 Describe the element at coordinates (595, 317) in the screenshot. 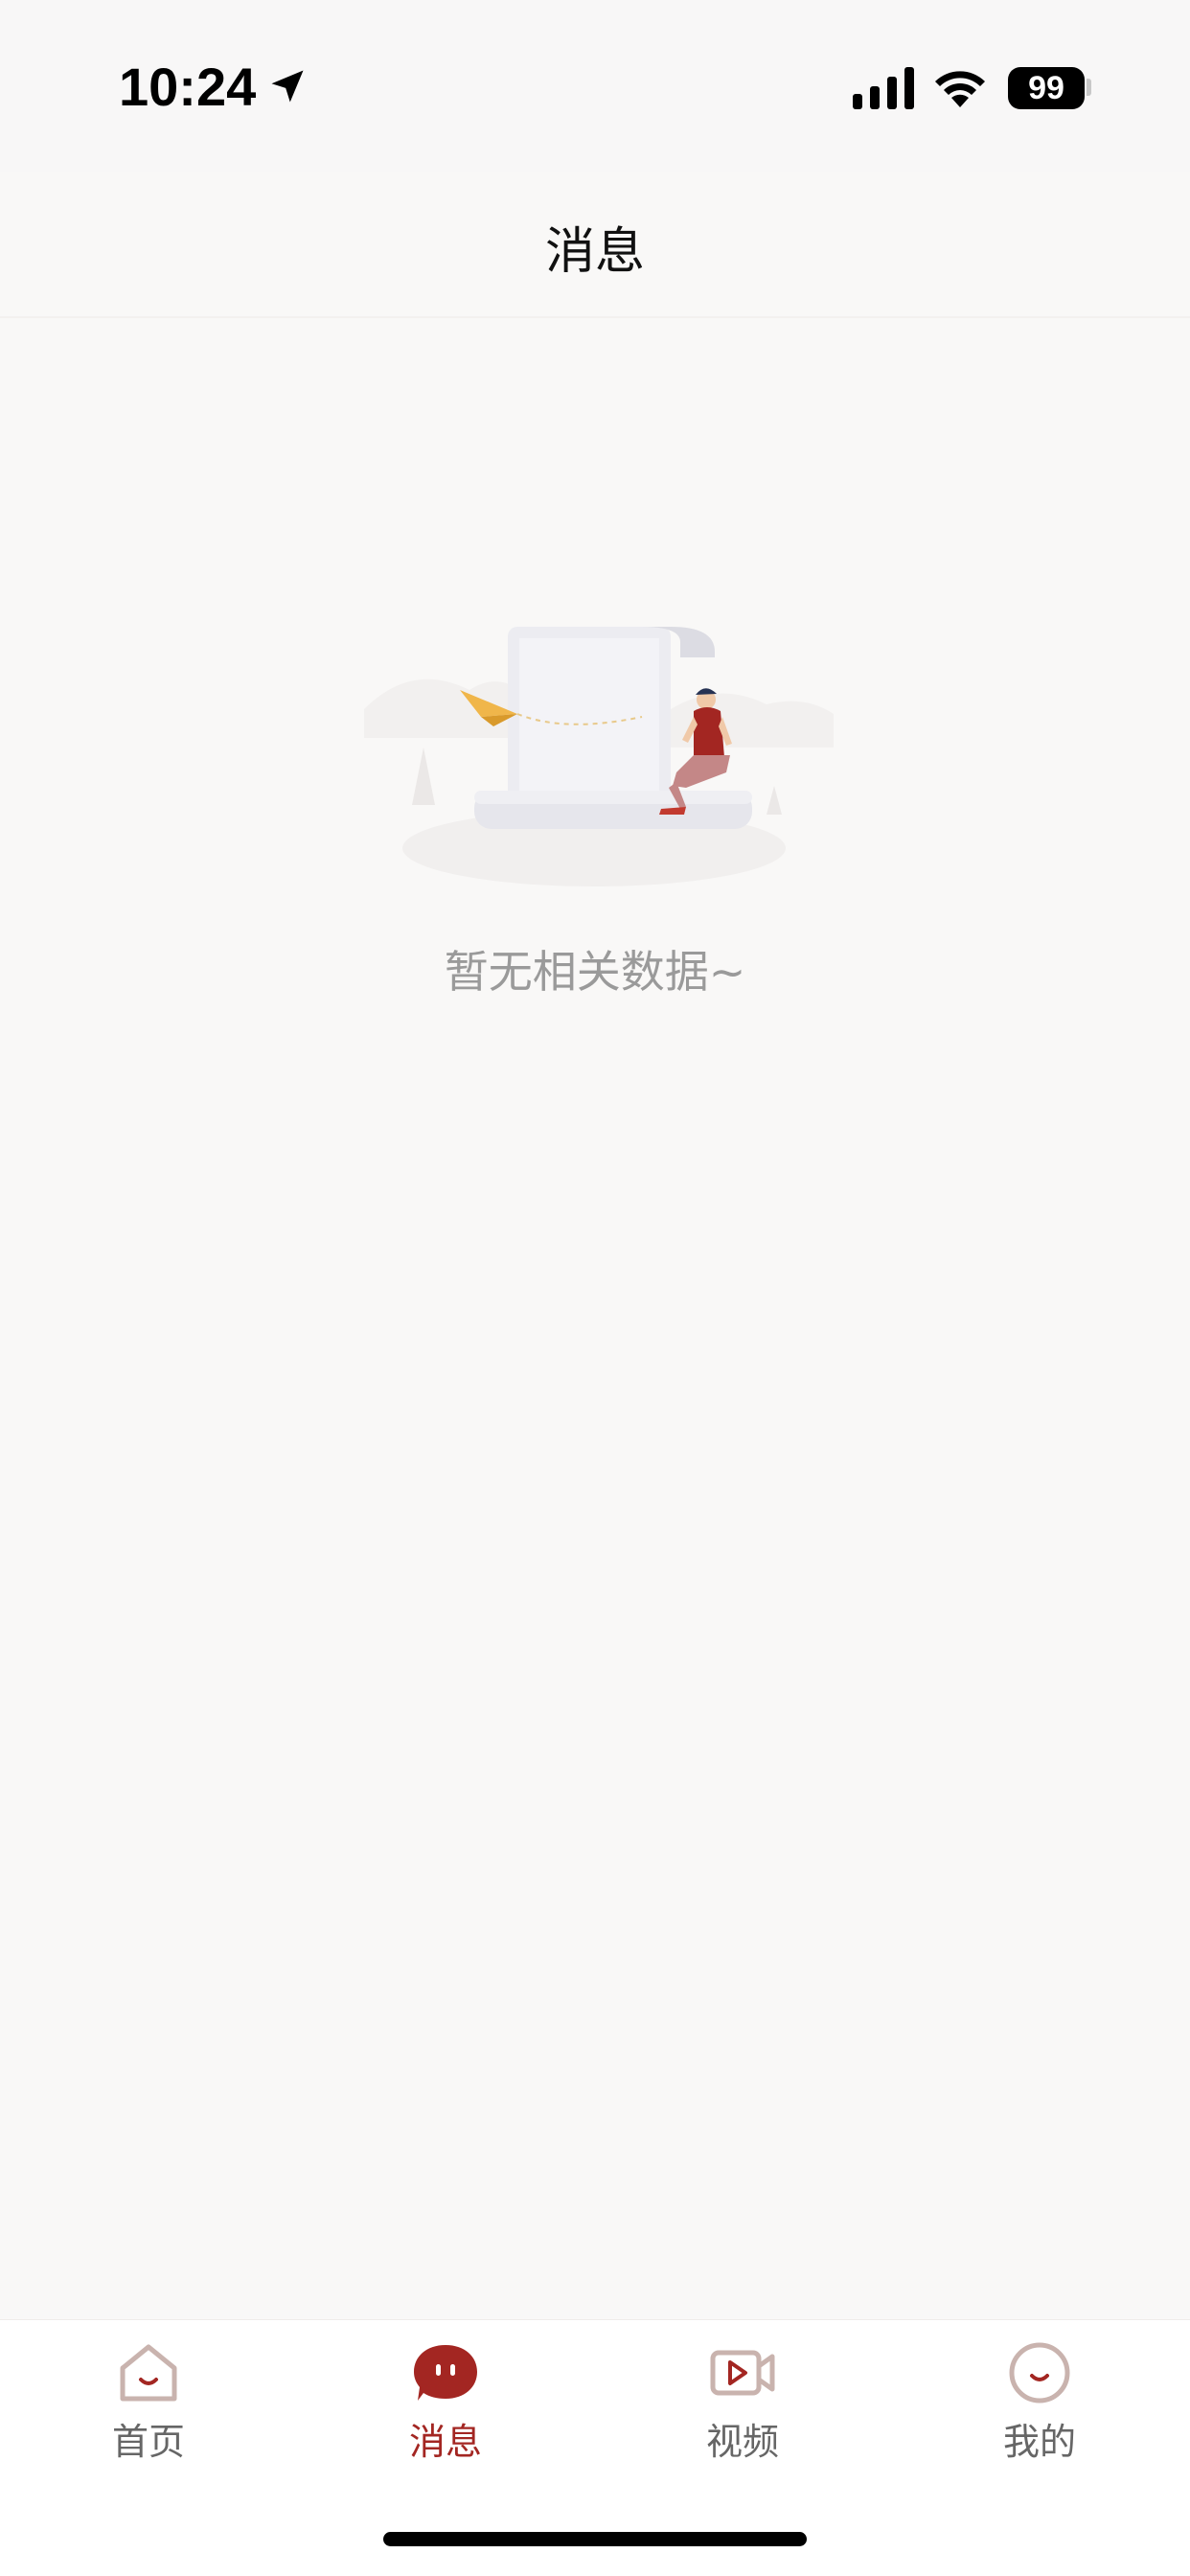

I see `header-divider` at that location.